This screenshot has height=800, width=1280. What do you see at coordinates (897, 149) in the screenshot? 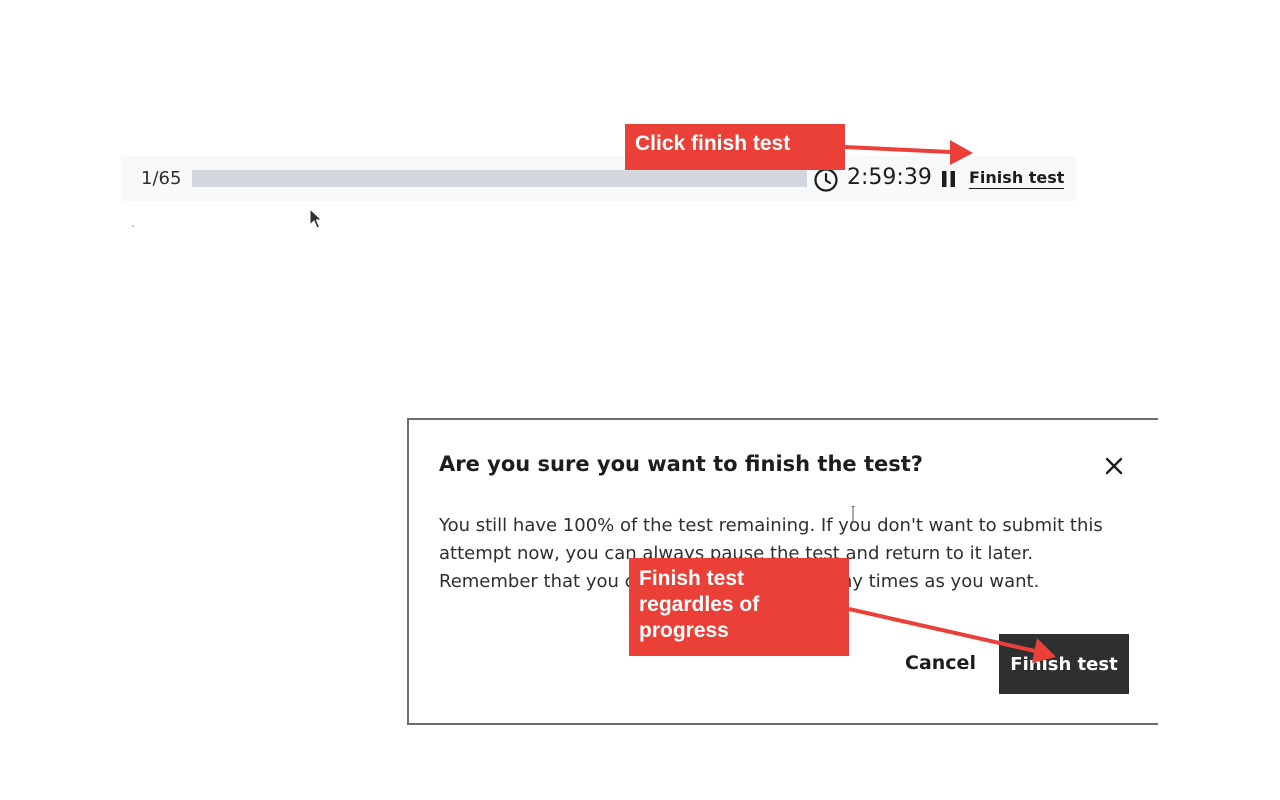
I see `annotation-arrow-top` at bounding box center [897, 149].